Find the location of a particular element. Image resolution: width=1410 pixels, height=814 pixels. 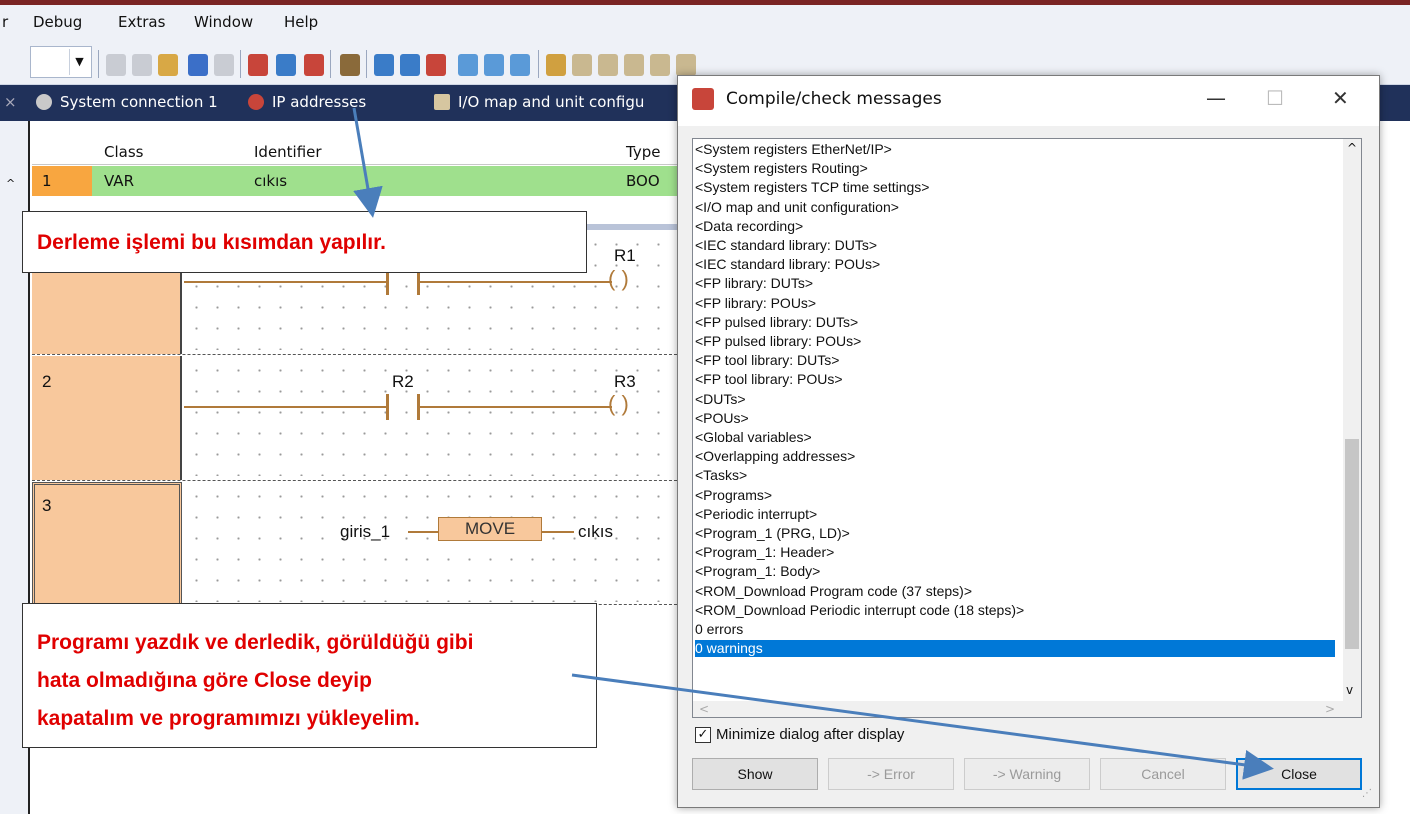

message-item: <FP tool library: POUs> is located at coordinates (769, 379).